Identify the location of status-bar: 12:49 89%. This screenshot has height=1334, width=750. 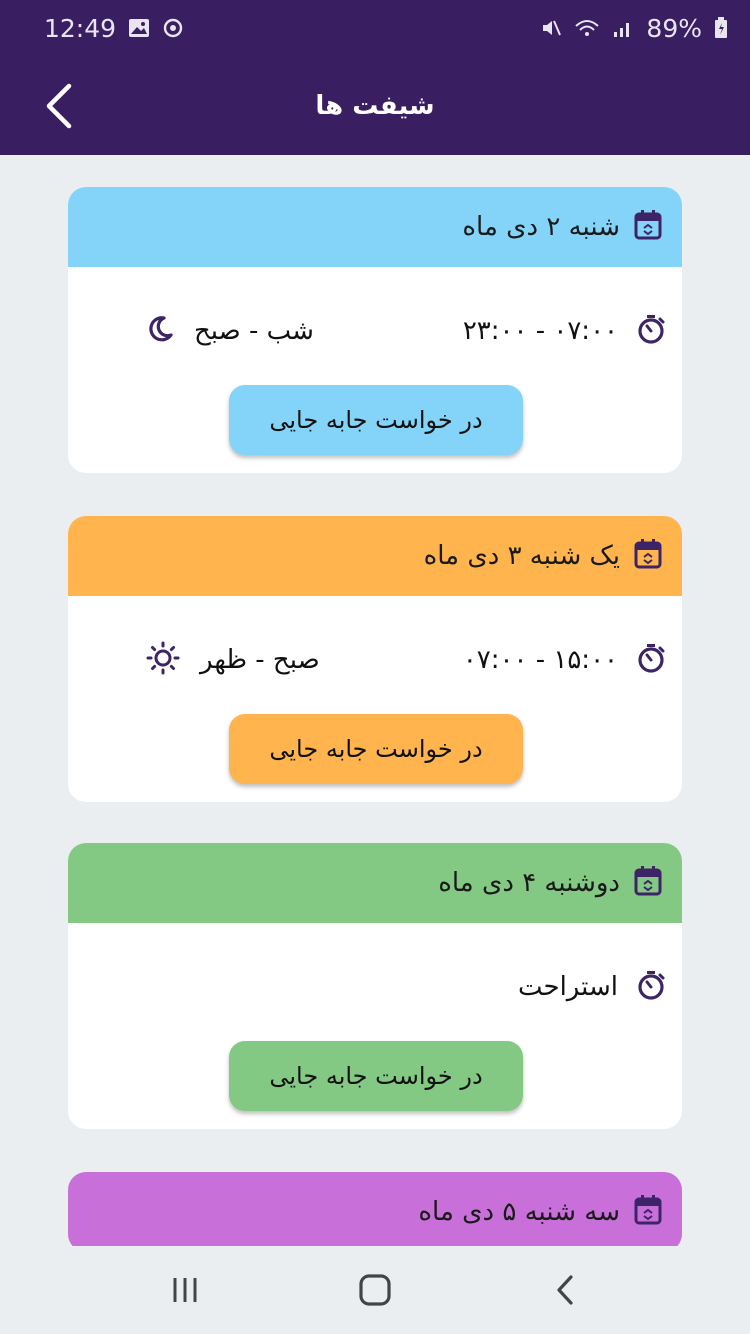
(375, 28).